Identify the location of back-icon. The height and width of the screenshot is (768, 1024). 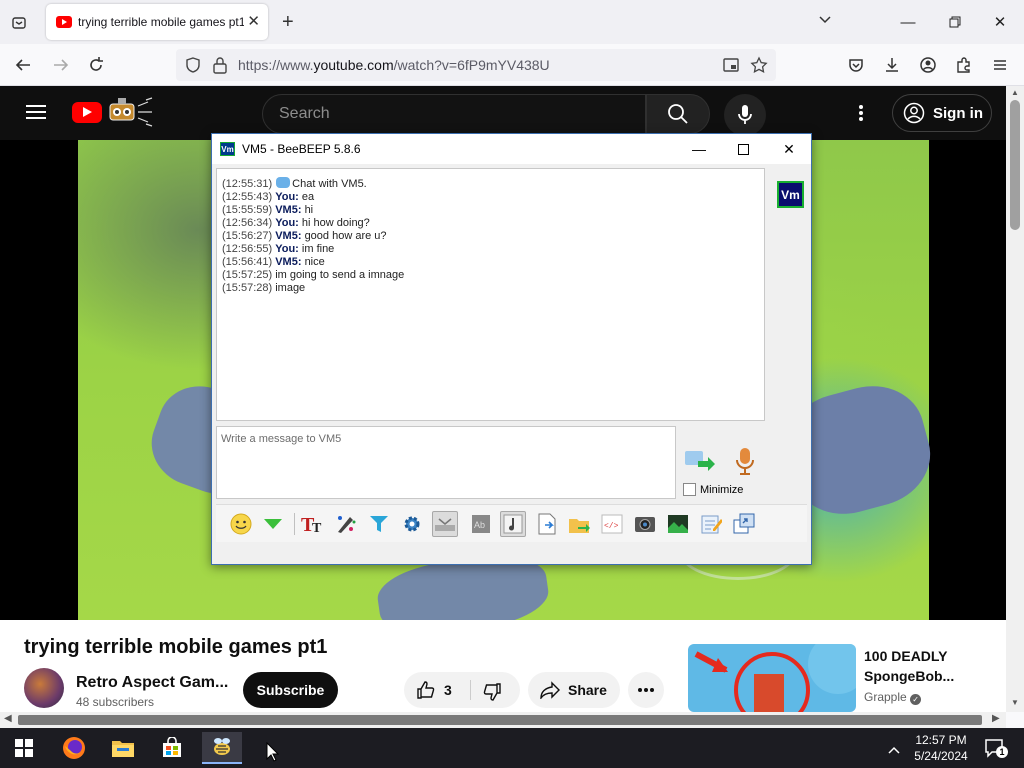
(23, 65).